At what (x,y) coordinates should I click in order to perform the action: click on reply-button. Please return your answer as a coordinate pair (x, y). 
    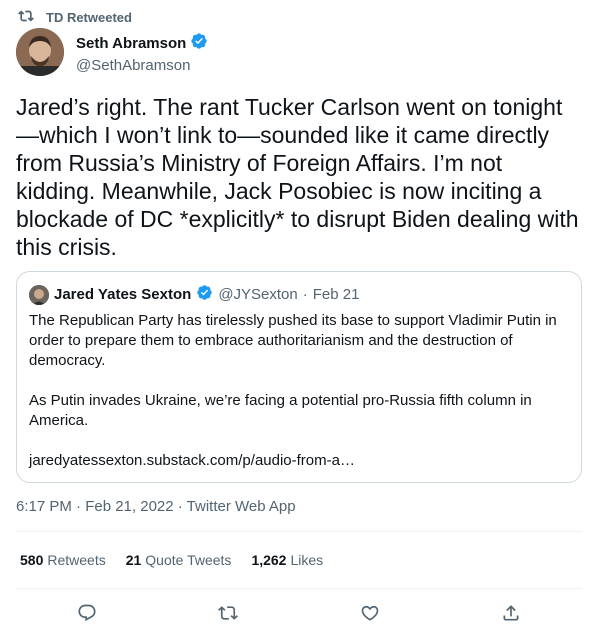
    Looking at the image, I should click on (87, 615).